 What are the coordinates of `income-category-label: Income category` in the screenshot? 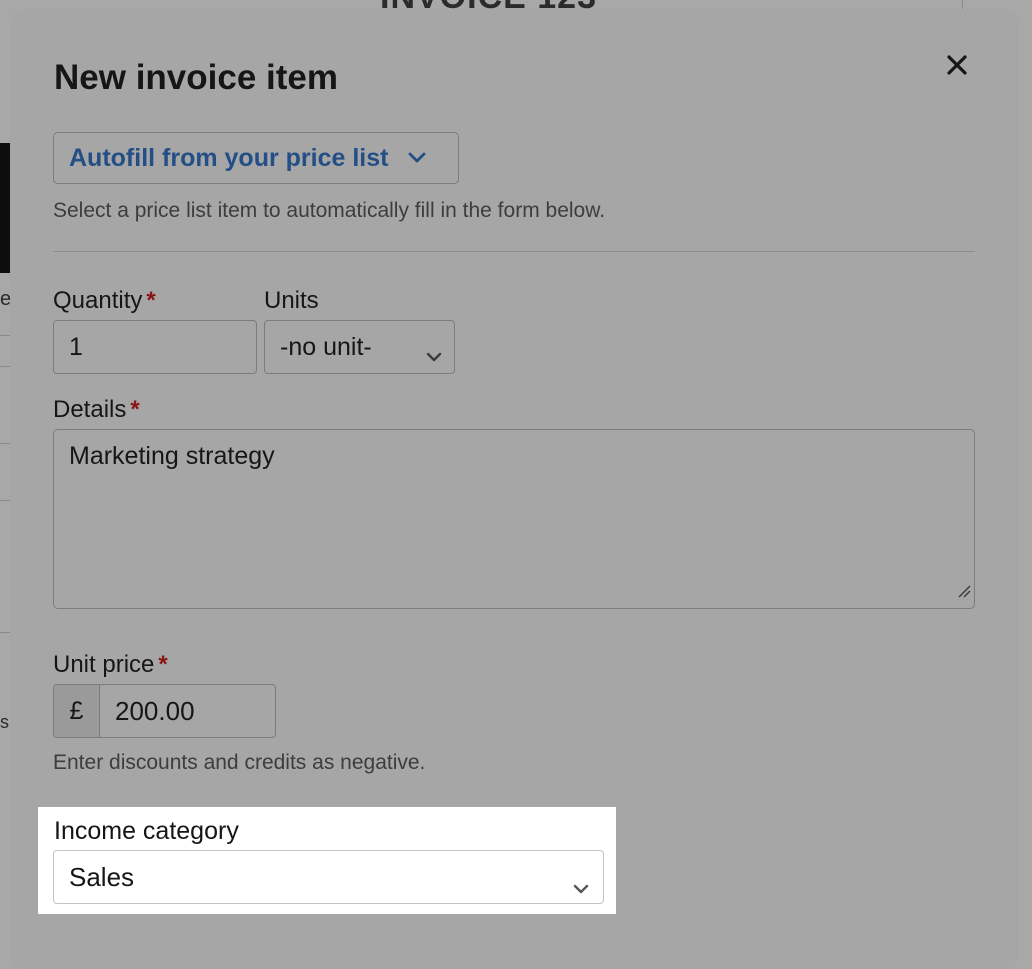 It's located at (146, 831).